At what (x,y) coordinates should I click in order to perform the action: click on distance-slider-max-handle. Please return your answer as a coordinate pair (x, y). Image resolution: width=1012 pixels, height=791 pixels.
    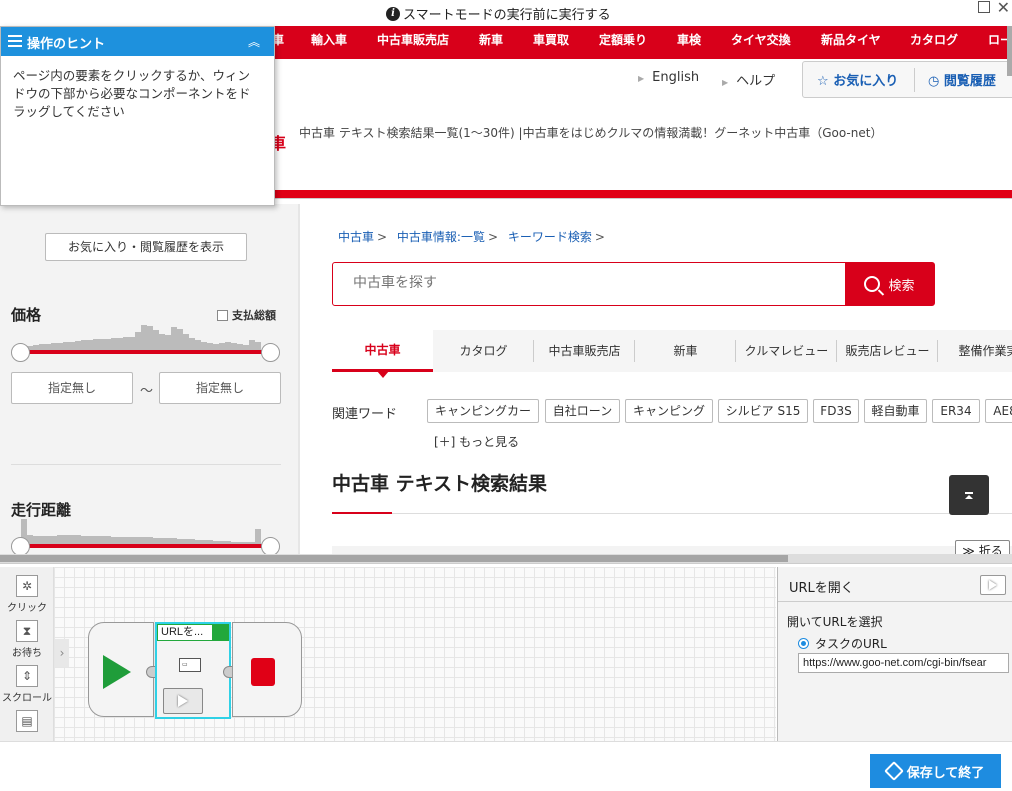
    Looking at the image, I should click on (270, 545).